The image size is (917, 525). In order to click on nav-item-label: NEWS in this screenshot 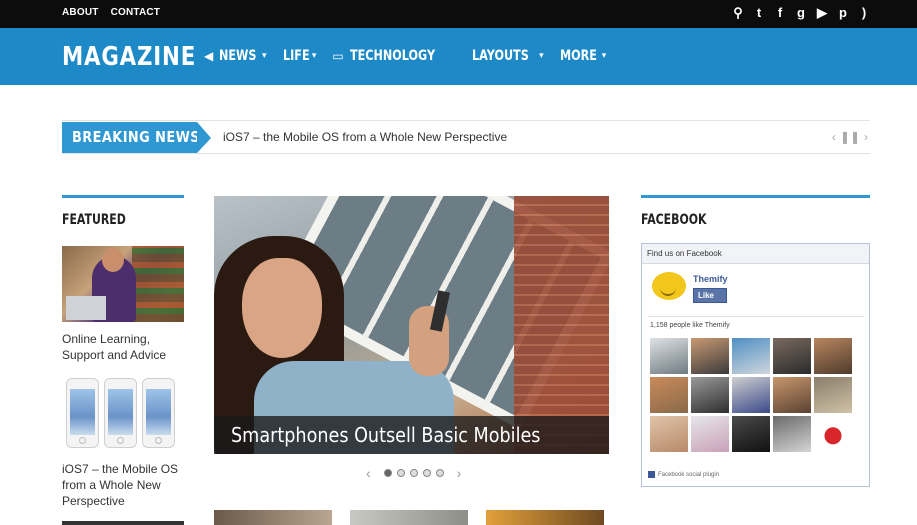, I will do `click(238, 56)`.